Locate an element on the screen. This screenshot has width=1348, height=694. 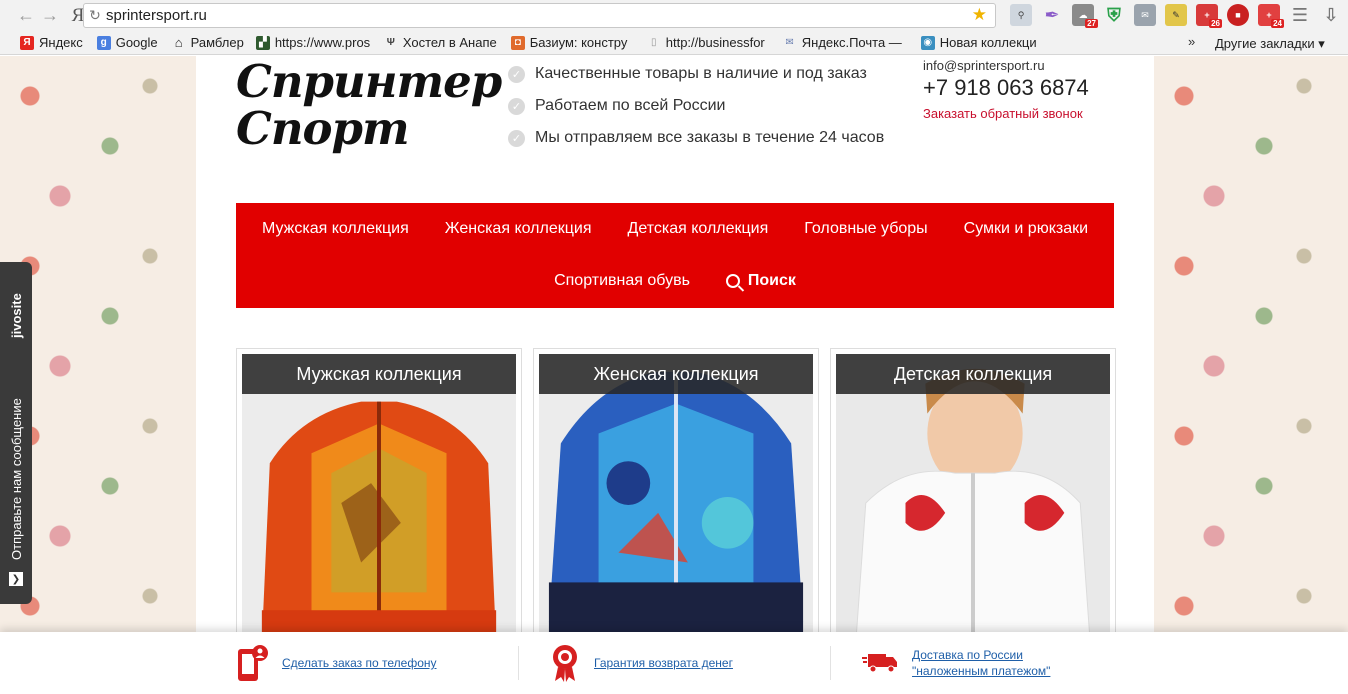
address-bar: ↻ sprintersport.ru ★ is located at coordinates (539, 15).